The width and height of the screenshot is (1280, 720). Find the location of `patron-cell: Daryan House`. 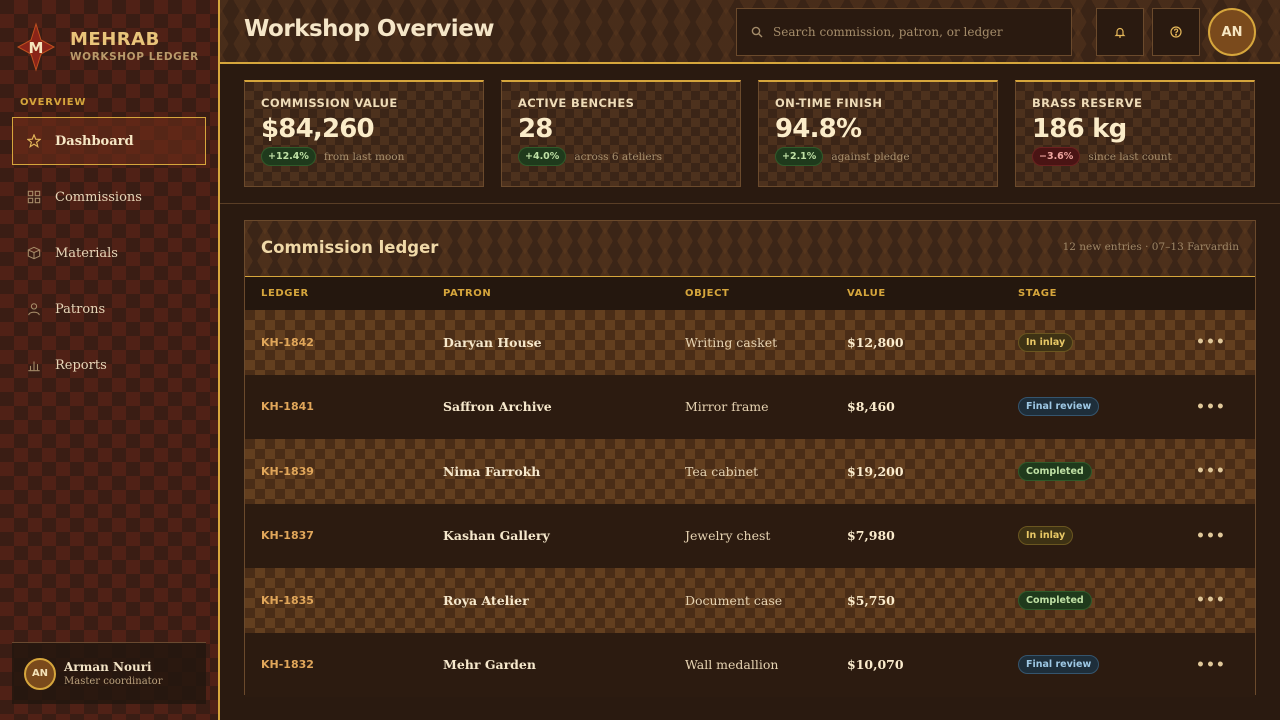

patron-cell: Daryan House is located at coordinates (492, 342).